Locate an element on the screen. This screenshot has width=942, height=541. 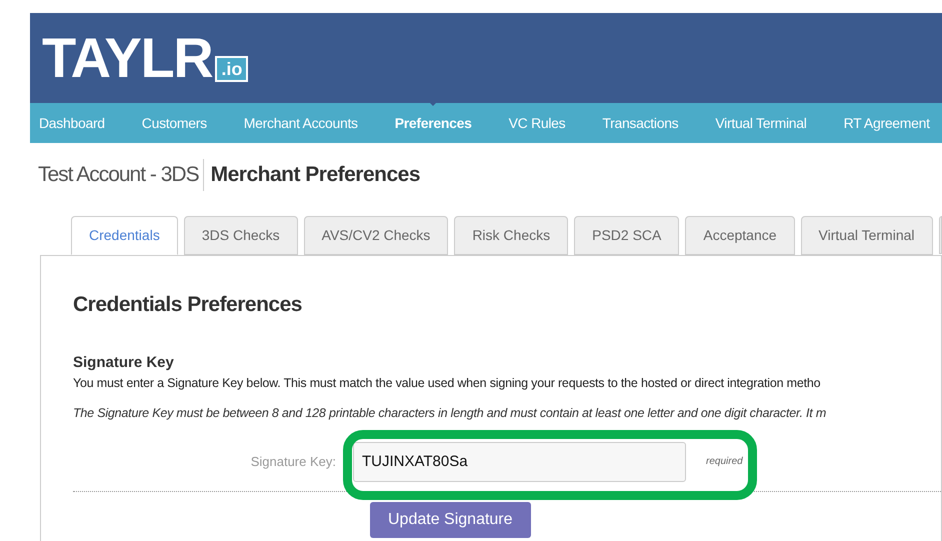
nav-link: Dashboard is located at coordinates (72, 123).